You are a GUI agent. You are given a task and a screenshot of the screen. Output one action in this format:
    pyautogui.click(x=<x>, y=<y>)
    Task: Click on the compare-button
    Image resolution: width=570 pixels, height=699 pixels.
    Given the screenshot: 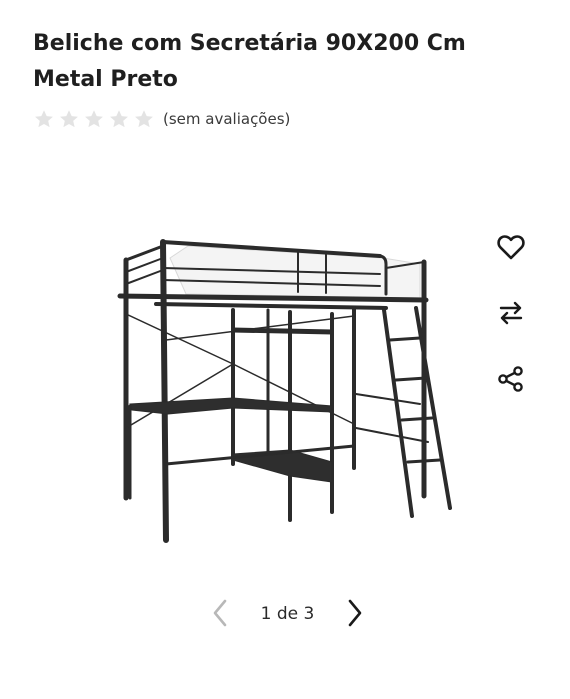 What is the action you would take?
    pyautogui.click(x=511, y=313)
    